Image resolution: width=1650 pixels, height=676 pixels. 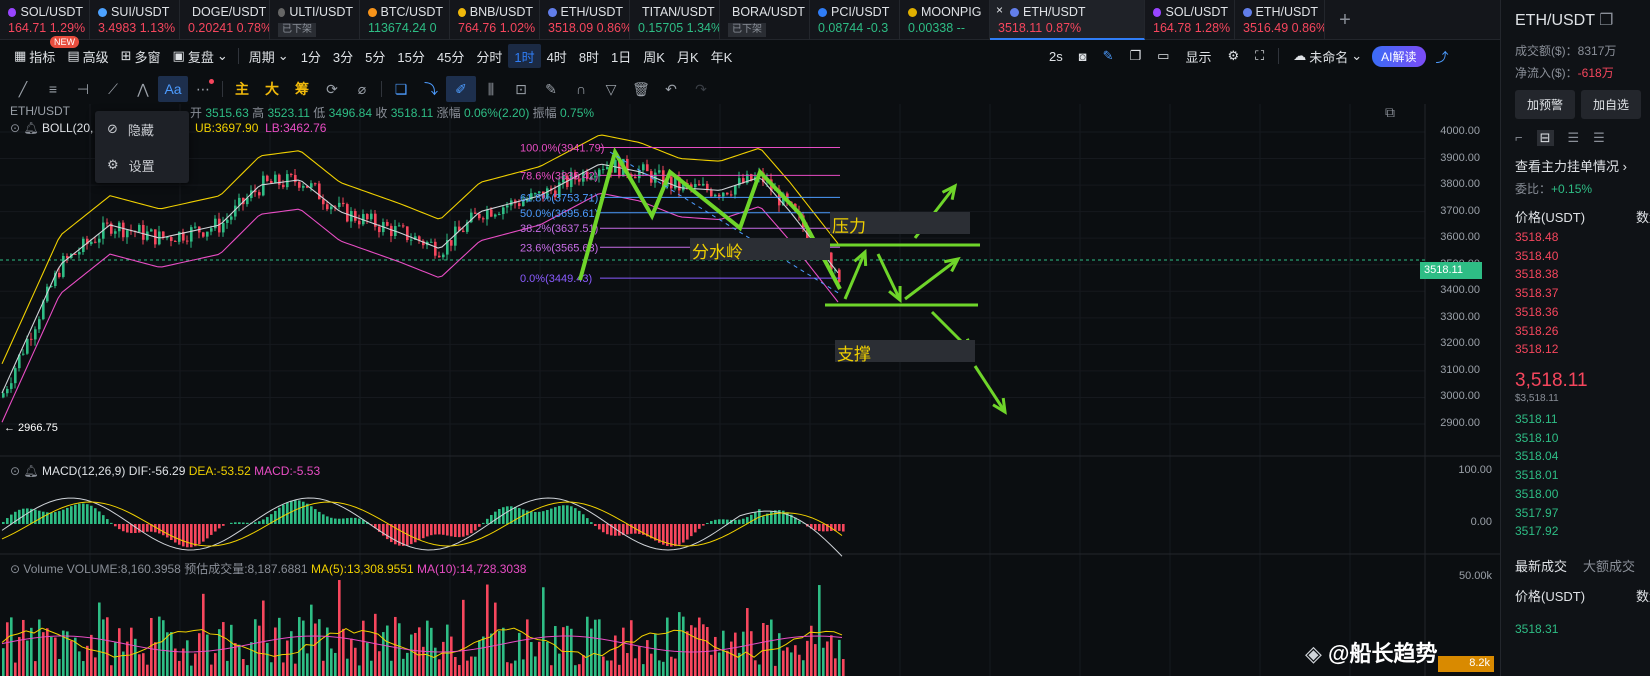 I want to click on text-icon: Aa, so click(x=173, y=89).